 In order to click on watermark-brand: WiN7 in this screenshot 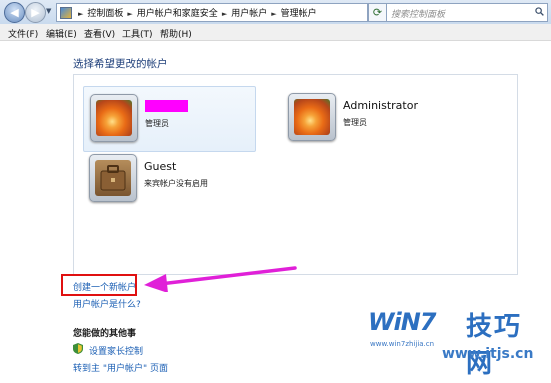, I will do `click(402, 322)`.